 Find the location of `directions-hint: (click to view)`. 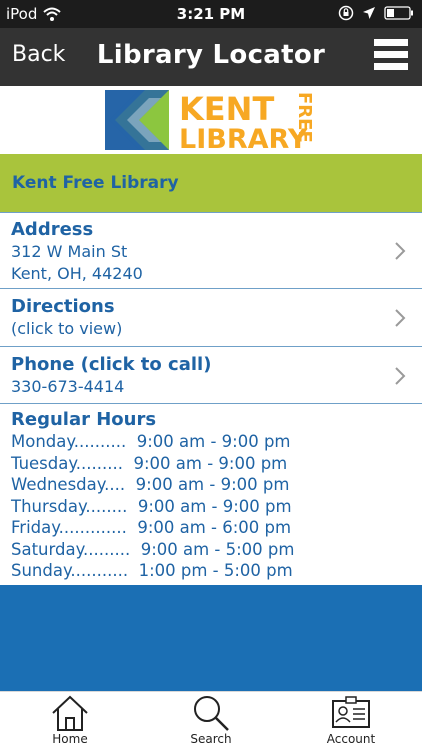

directions-hint: (click to view) is located at coordinates (67, 328).